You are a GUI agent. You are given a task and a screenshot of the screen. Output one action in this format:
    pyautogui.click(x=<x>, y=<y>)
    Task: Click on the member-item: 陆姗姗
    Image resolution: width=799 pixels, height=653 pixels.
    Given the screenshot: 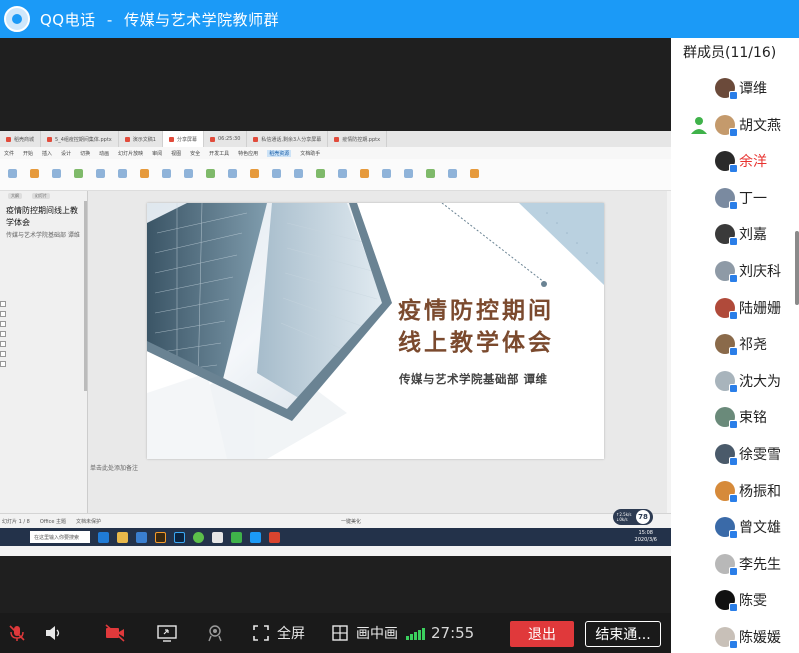 What is the action you would take?
    pyautogui.click(x=748, y=308)
    